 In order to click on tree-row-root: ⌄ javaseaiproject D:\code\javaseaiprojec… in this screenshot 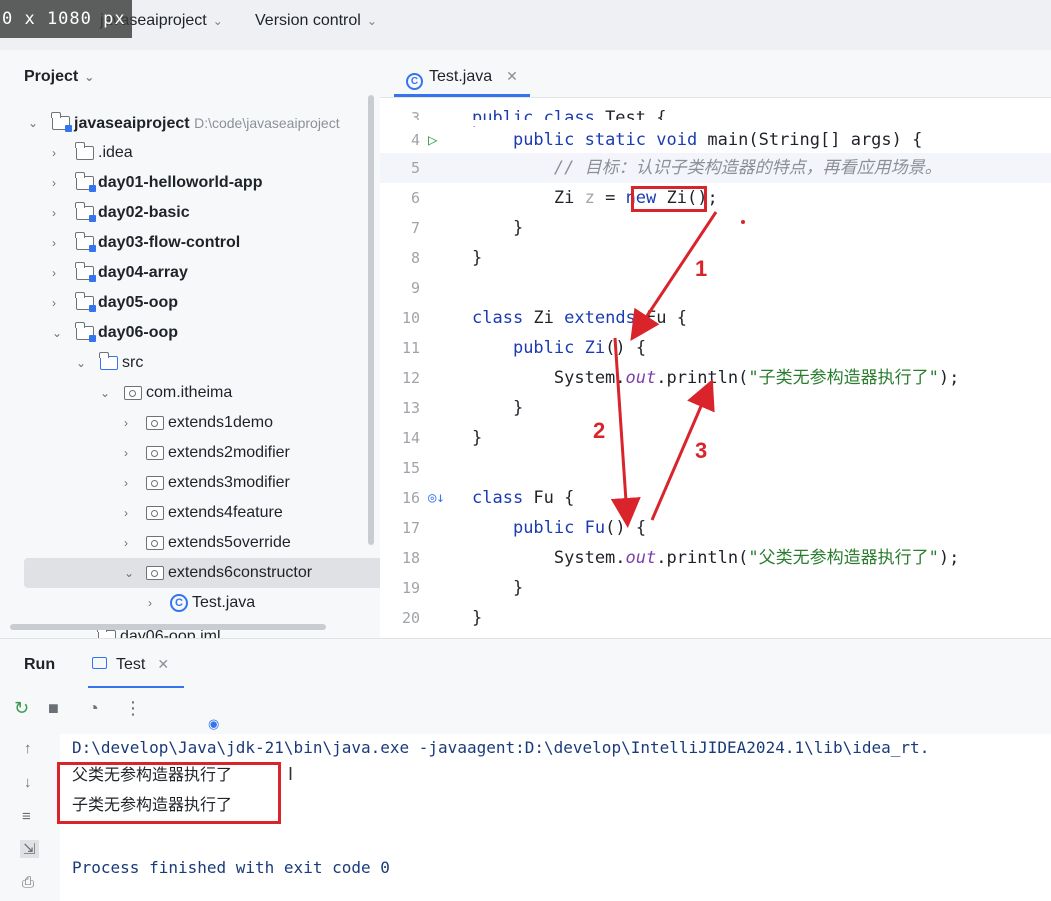, I will do `click(190, 123)`.